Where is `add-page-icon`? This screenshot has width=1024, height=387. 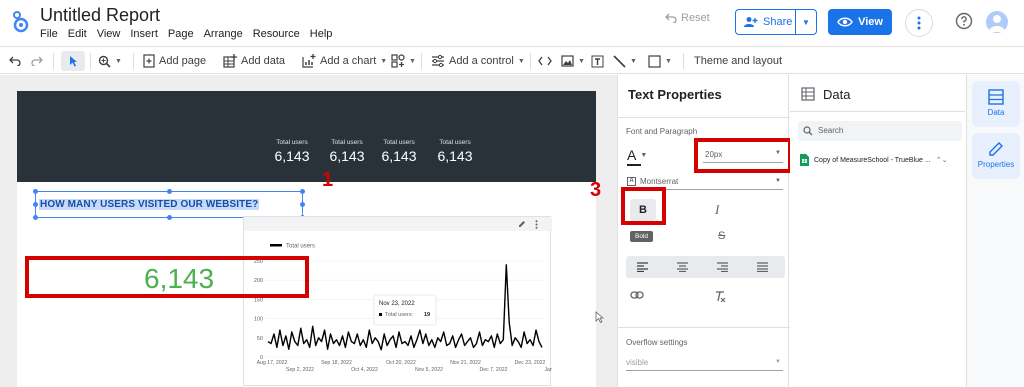 add-page-icon is located at coordinates (149, 61).